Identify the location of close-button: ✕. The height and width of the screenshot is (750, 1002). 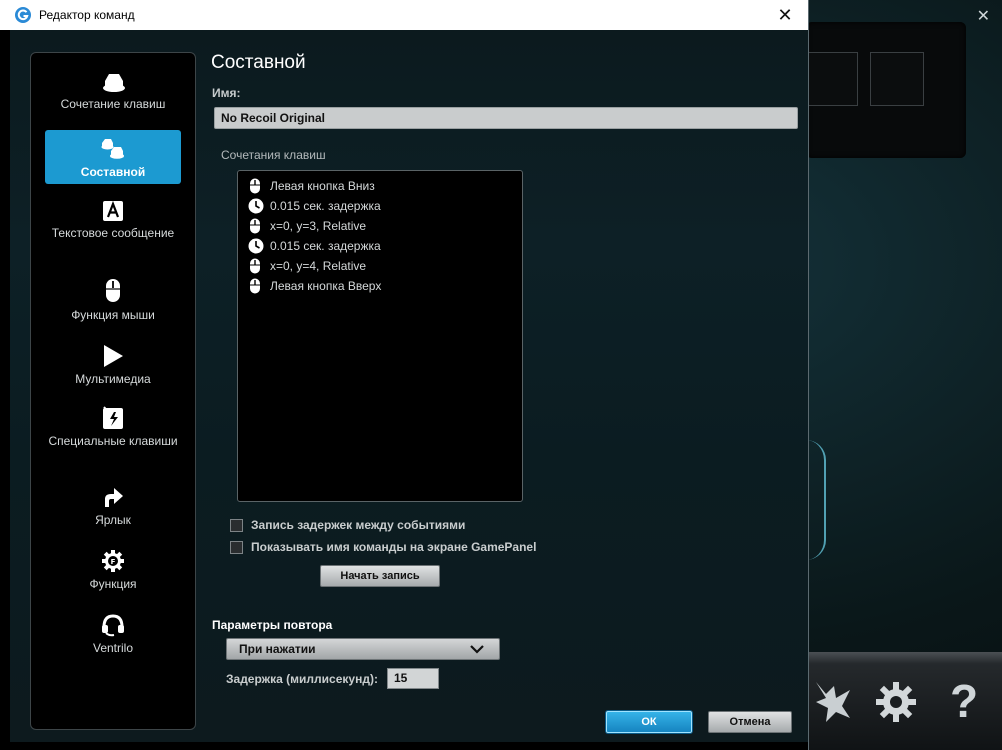
(785, 15).